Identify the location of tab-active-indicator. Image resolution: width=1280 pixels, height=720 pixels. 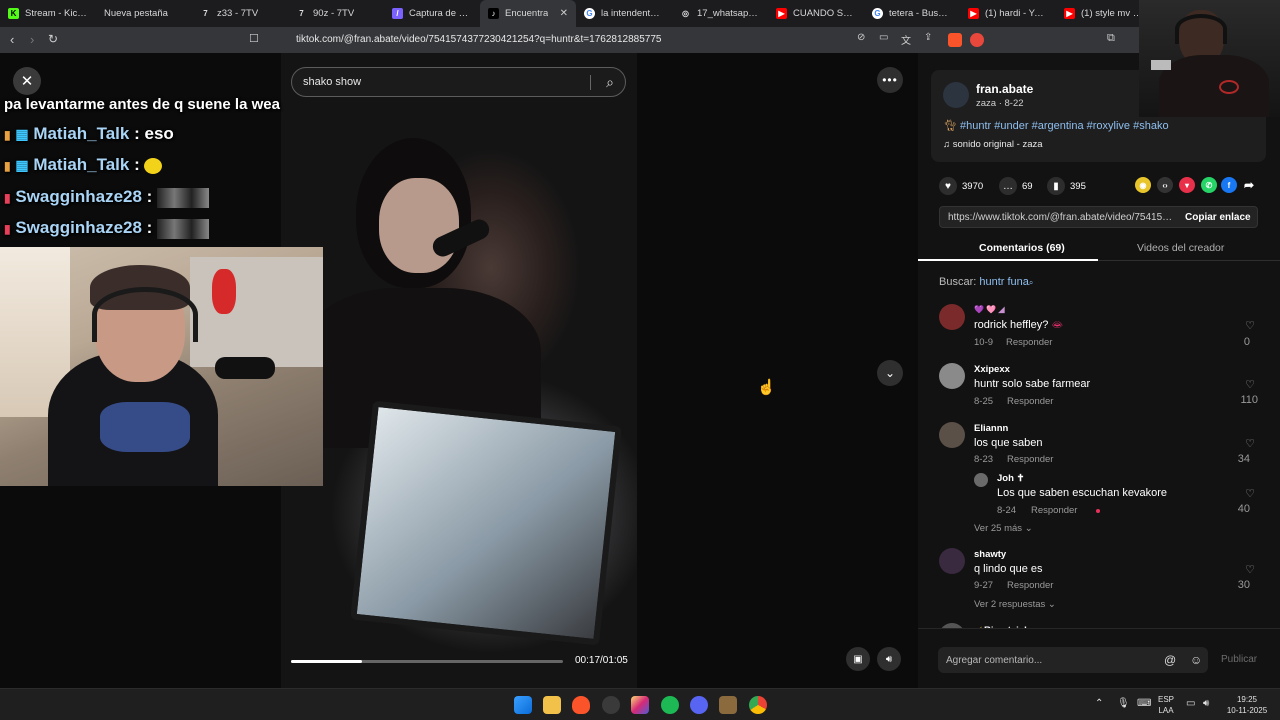
(1008, 260).